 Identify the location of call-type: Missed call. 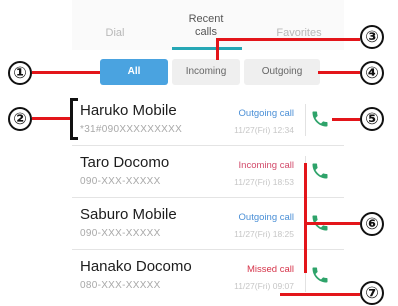
(270, 269).